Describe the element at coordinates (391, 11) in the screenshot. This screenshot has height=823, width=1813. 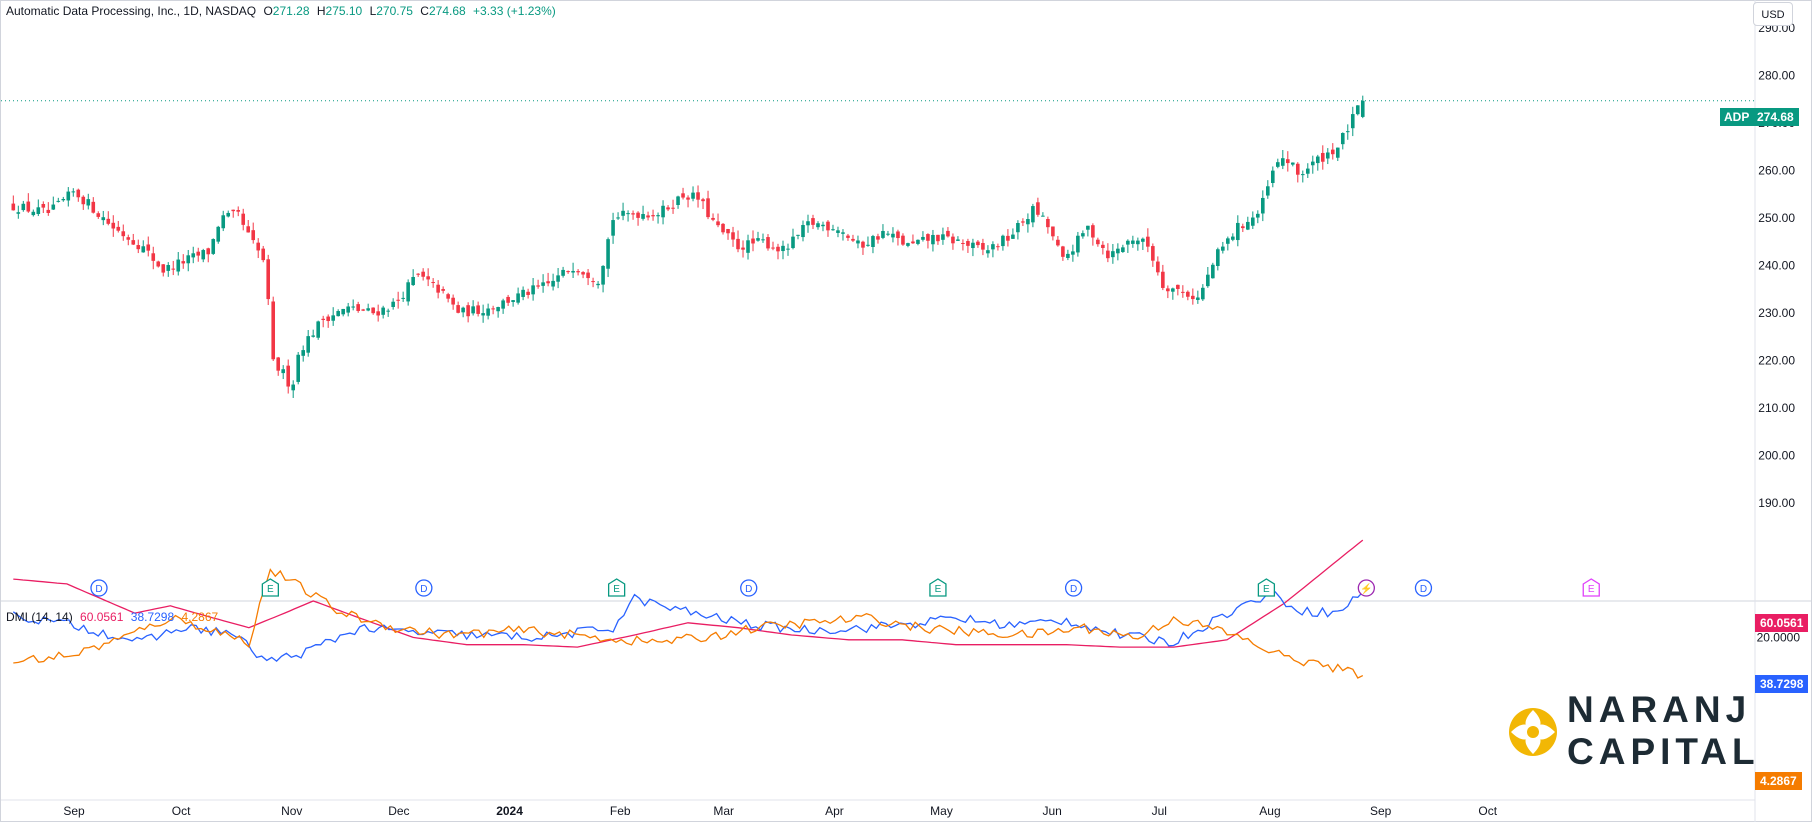
I see `ohlc-low: L270.75` at that location.